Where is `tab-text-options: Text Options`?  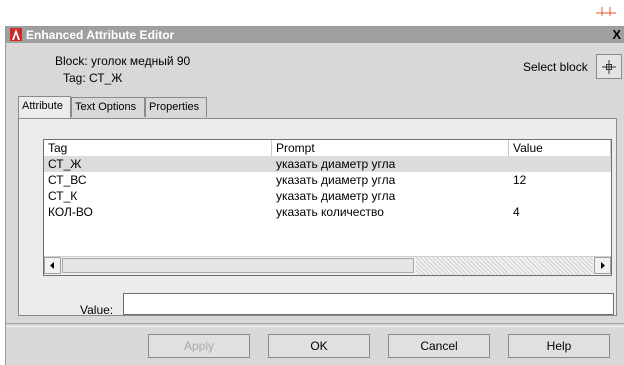
tab-text-options: Text Options is located at coordinates (108, 107).